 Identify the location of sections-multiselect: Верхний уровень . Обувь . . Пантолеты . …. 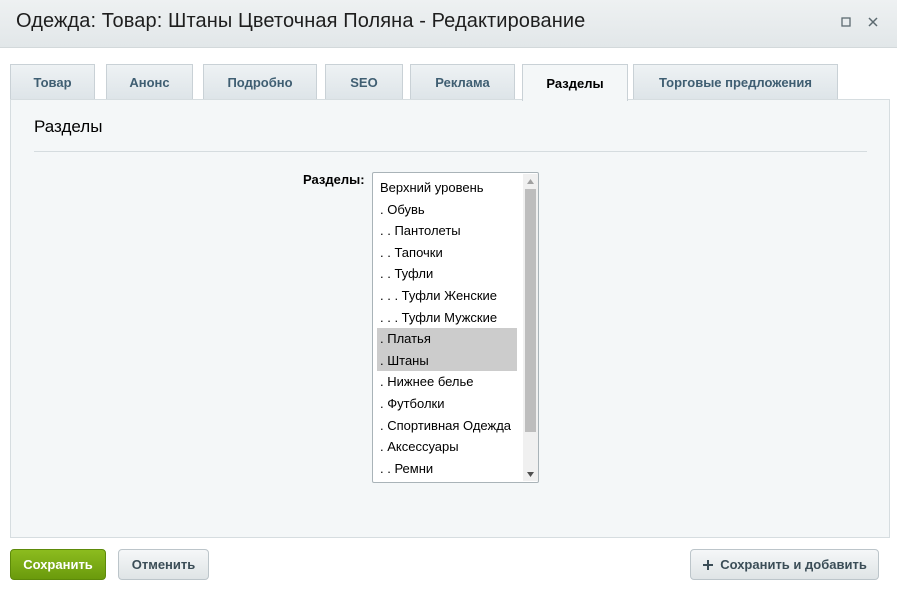
(455, 327).